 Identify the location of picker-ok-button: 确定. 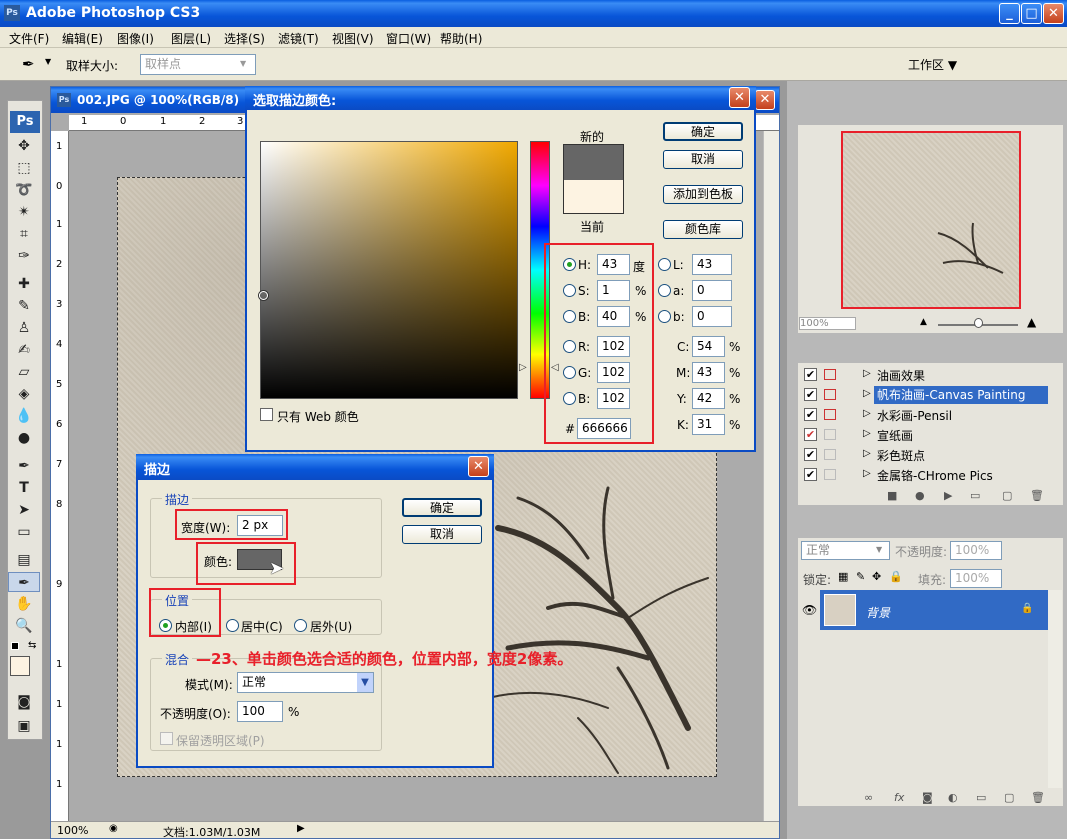
(703, 131).